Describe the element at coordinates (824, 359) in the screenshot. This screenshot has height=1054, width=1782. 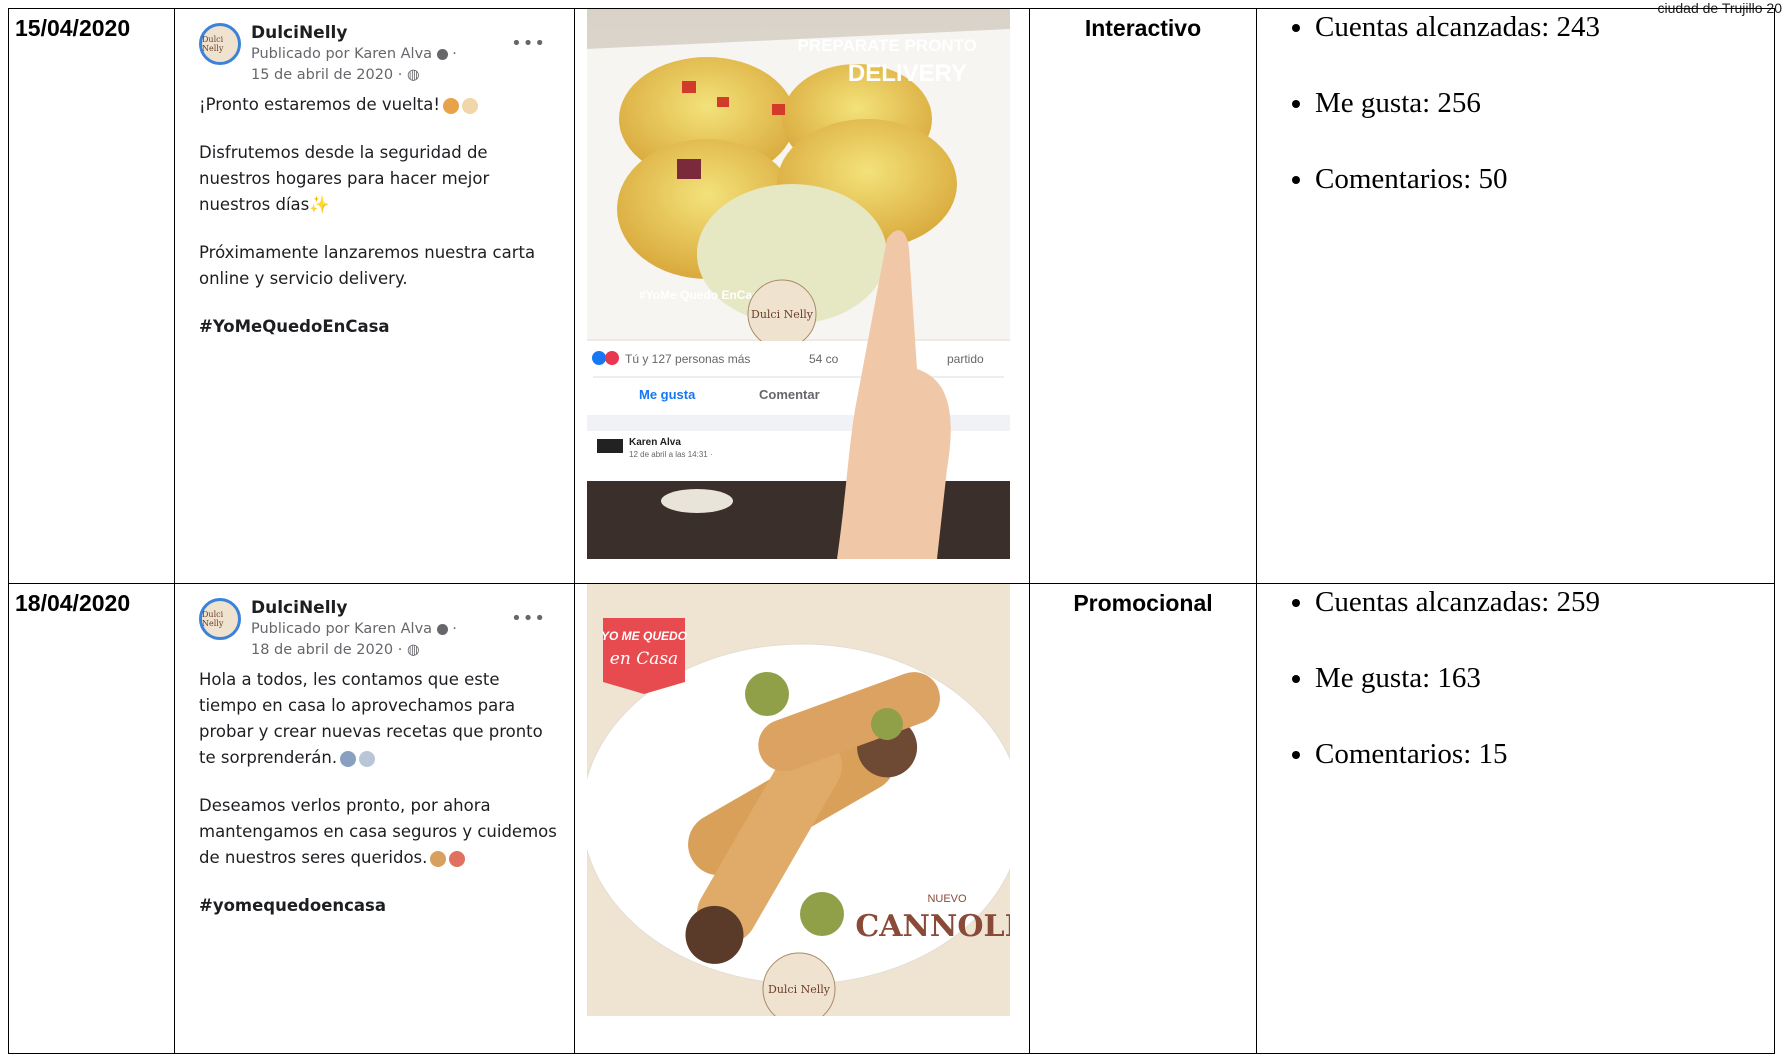
I see `svg-text: 54 co` at that location.